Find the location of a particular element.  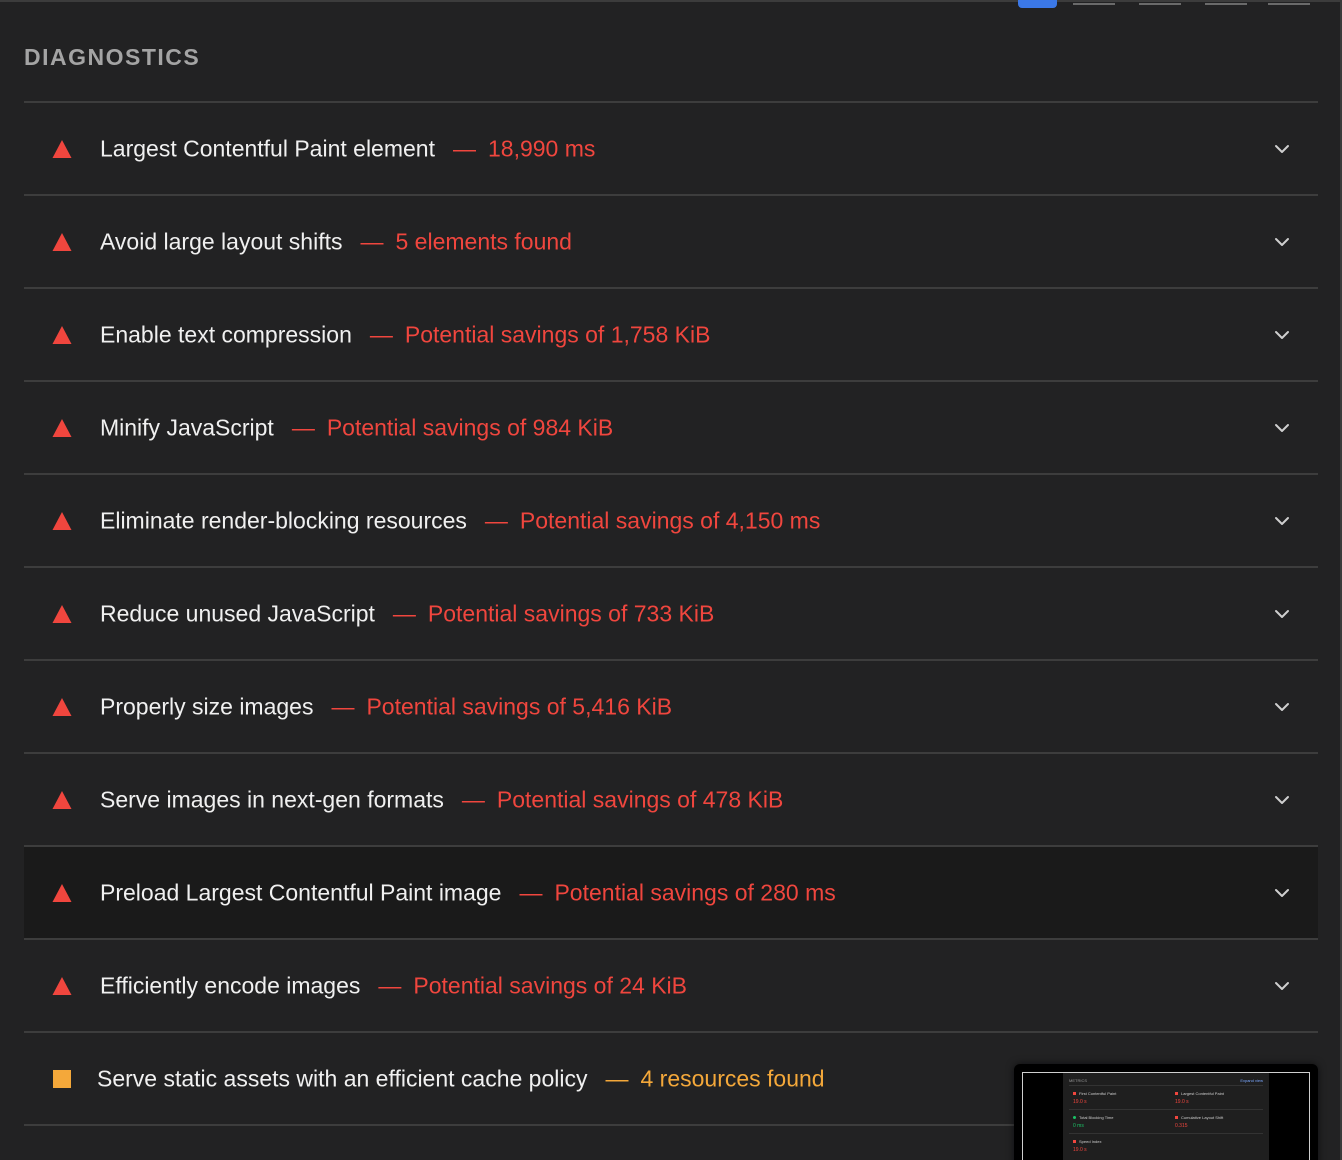

audit-name: Preload Largest Contentful Paint image is located at coordinates (301, 892).